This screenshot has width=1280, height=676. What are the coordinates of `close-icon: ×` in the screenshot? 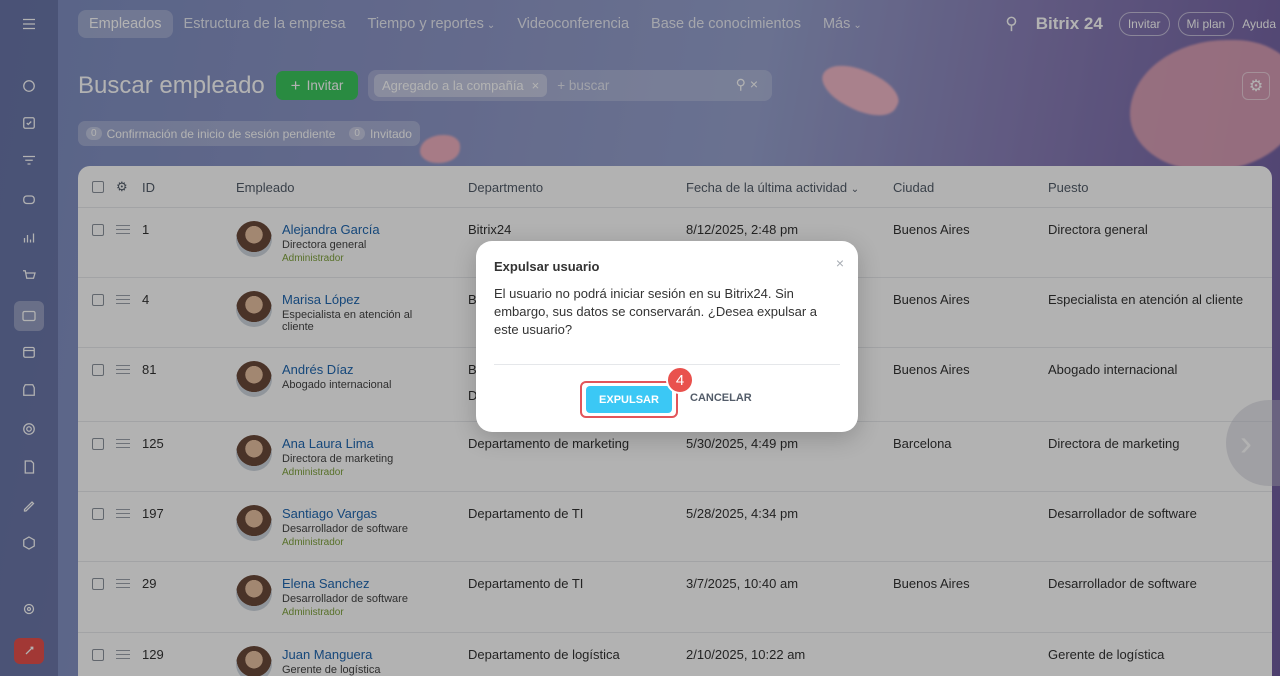 It's located at (840, 263).